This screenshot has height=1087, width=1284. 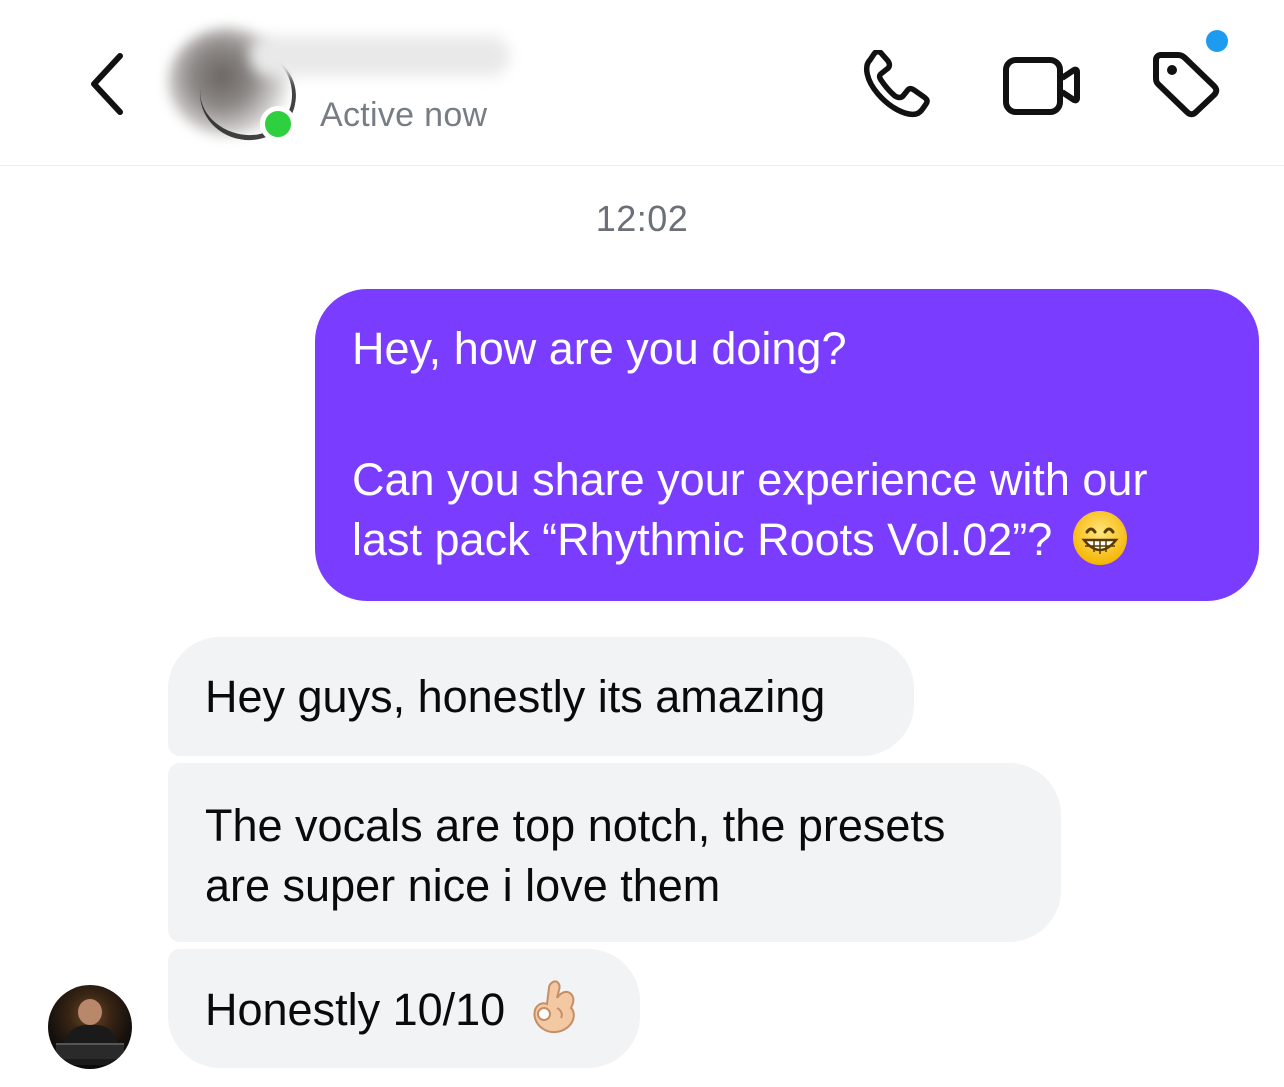 I want to click on incoming-message: Hey guys, honestly its amazing, so click(x=541, y=696).